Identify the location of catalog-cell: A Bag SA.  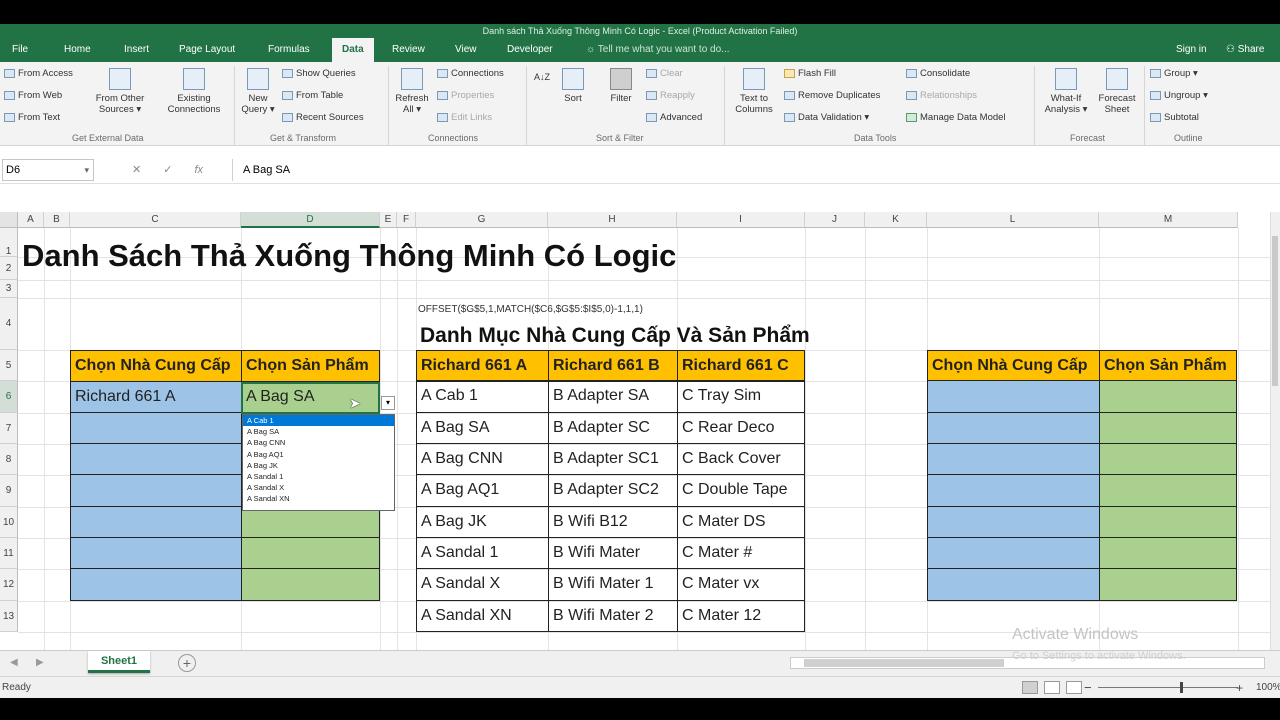
(482, 428).